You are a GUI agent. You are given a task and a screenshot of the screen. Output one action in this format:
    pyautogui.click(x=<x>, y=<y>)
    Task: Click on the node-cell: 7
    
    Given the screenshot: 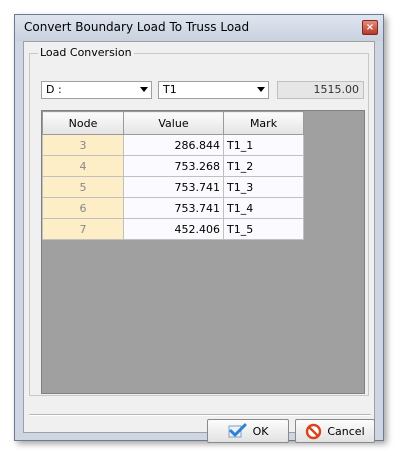 What is the action you would take?
    pyautogui.click(x=83, y=229)
    